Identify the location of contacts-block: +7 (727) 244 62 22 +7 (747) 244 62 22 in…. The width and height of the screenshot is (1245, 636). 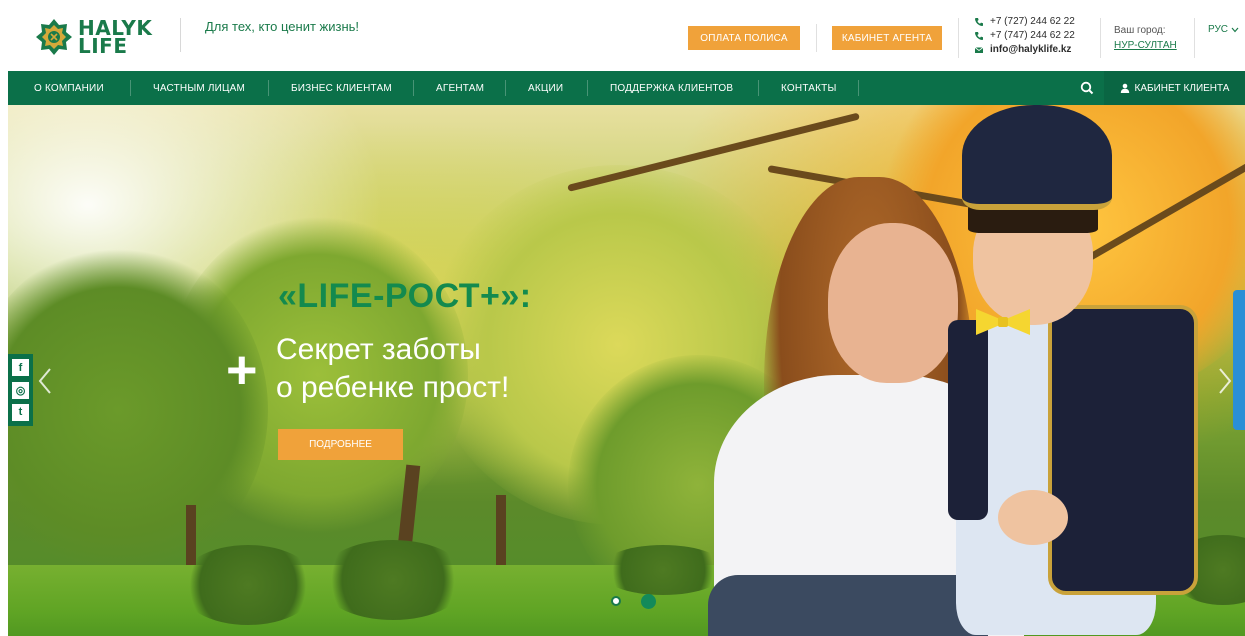
(1024, 36).